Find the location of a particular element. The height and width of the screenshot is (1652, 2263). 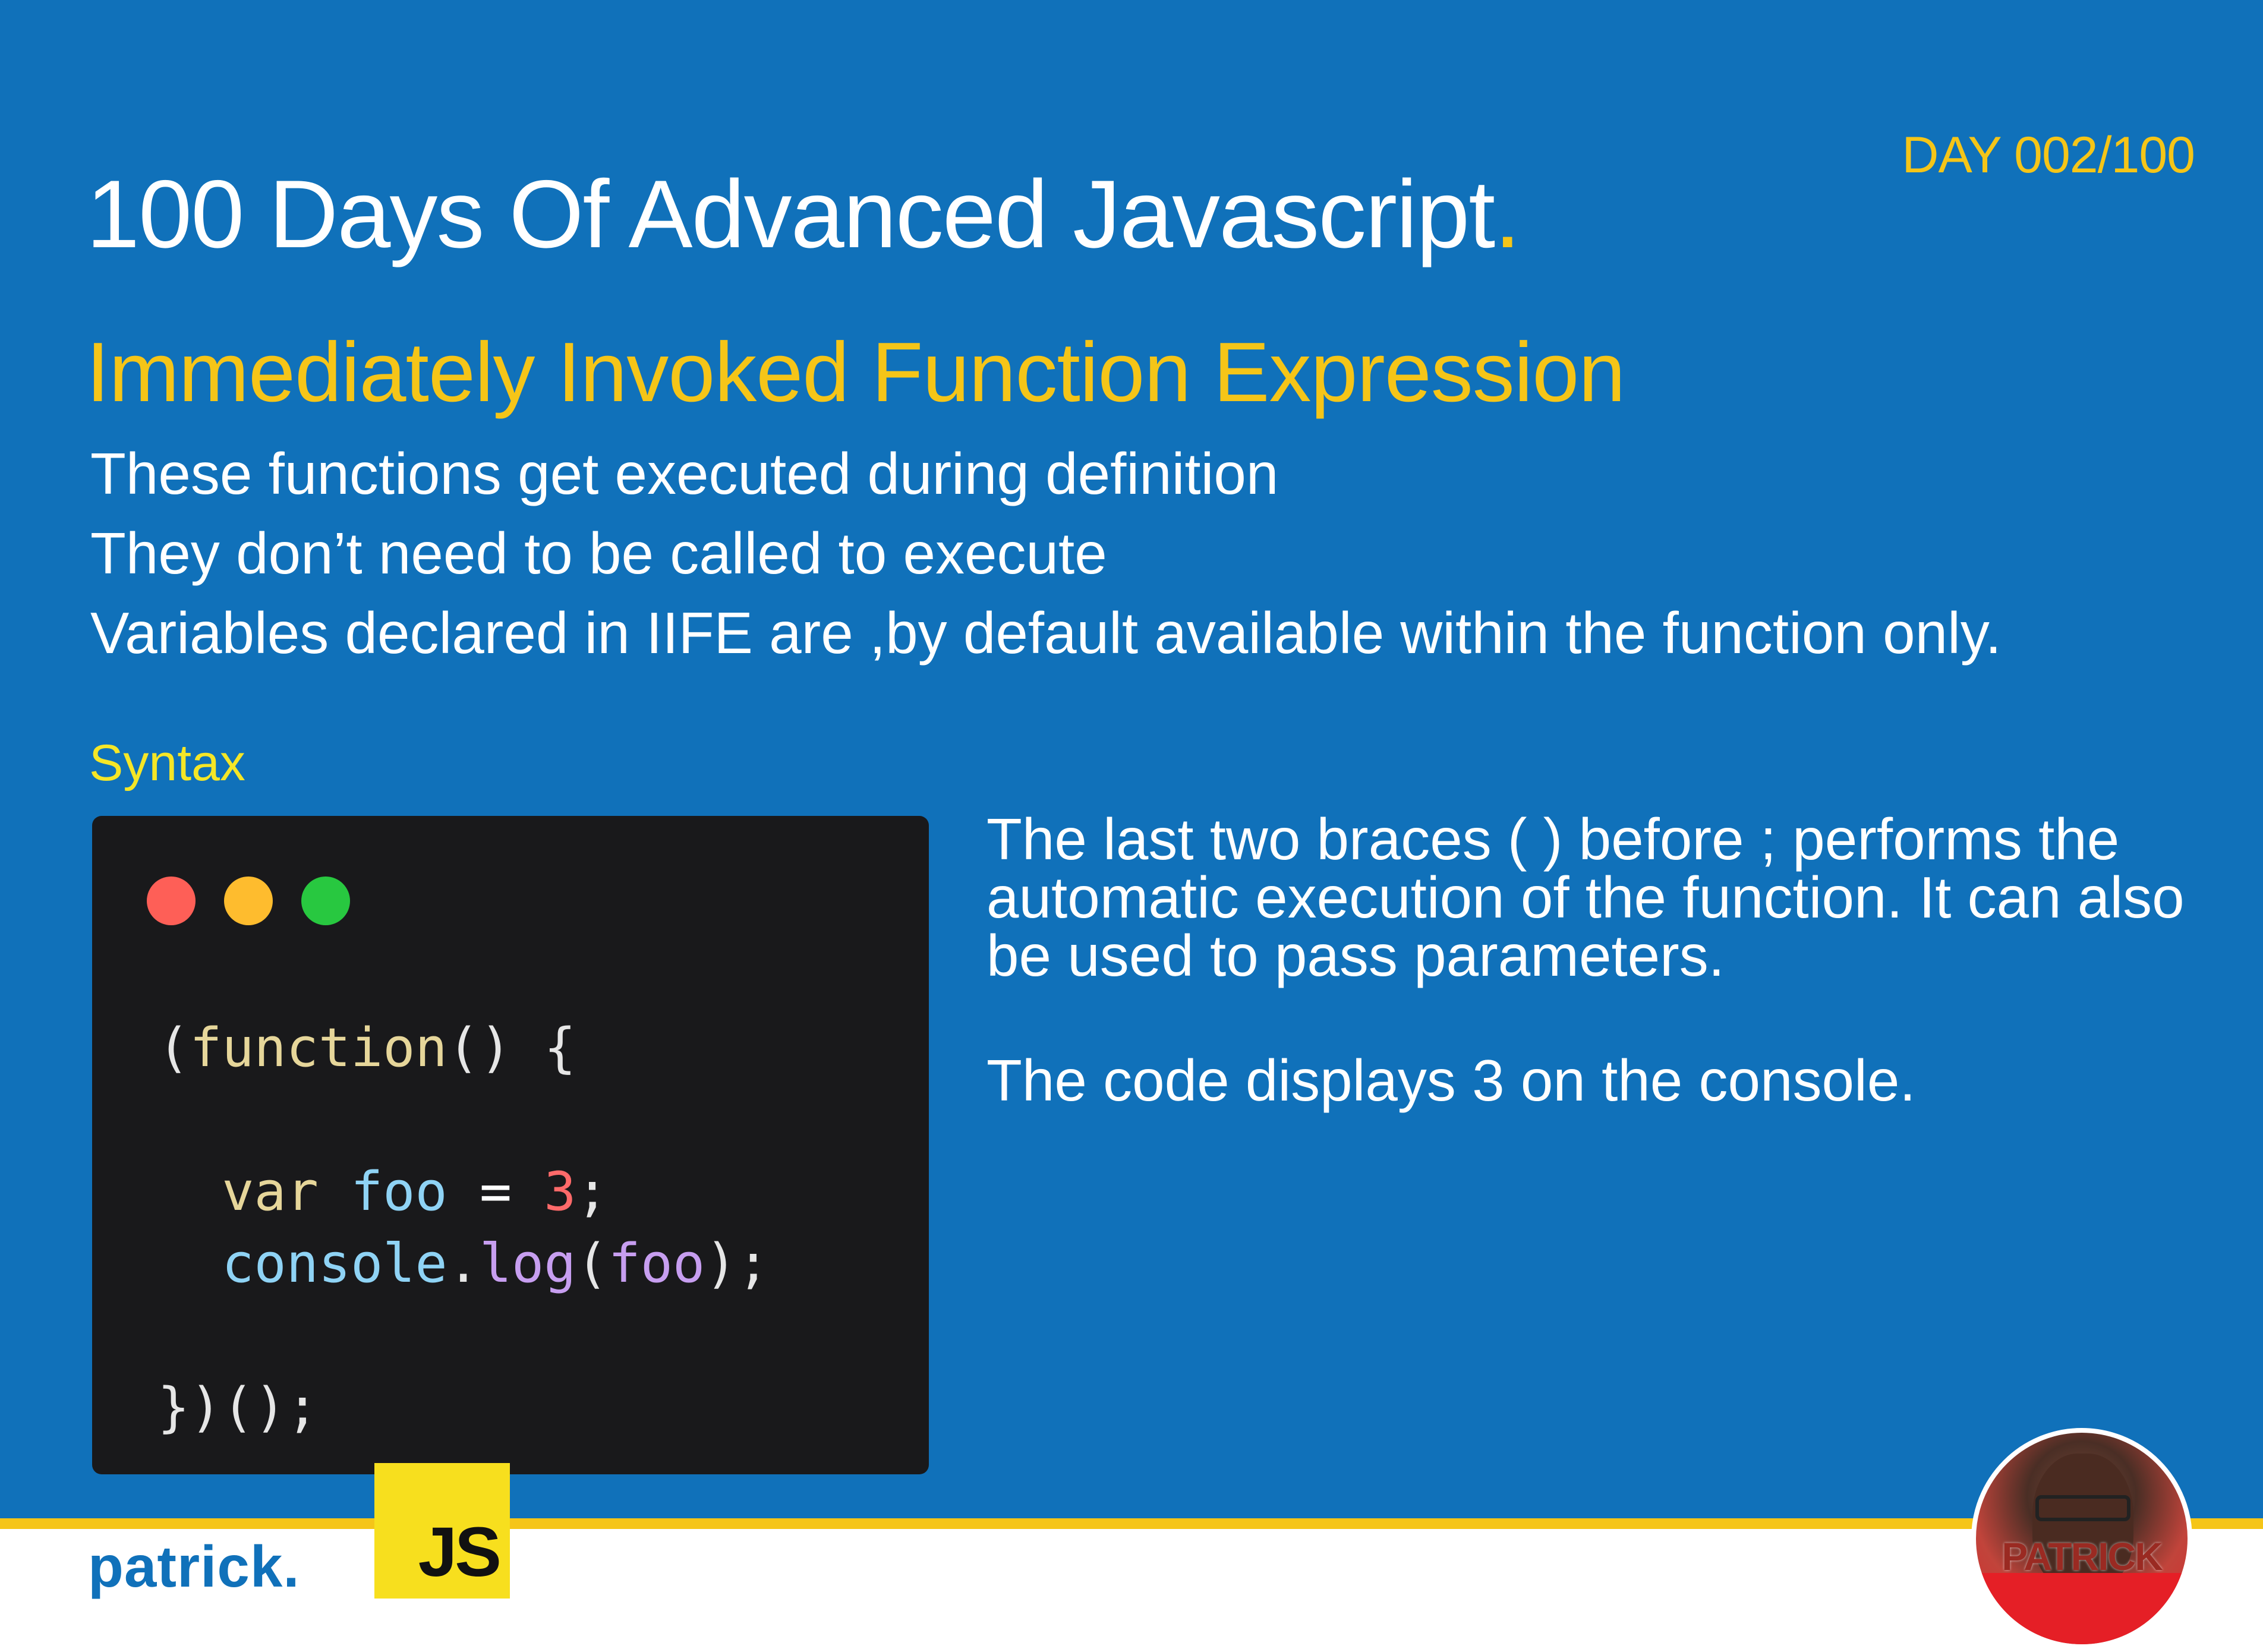

code-line-2: var foo = 3; is located at coordinates (383, 1192).